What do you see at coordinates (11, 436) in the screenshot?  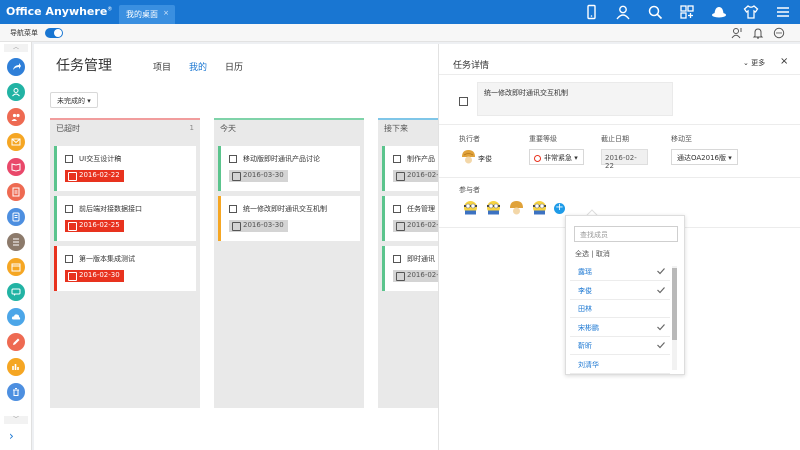 I see `sidebar-expand-icon: ›` at bounding box center [11, 436].